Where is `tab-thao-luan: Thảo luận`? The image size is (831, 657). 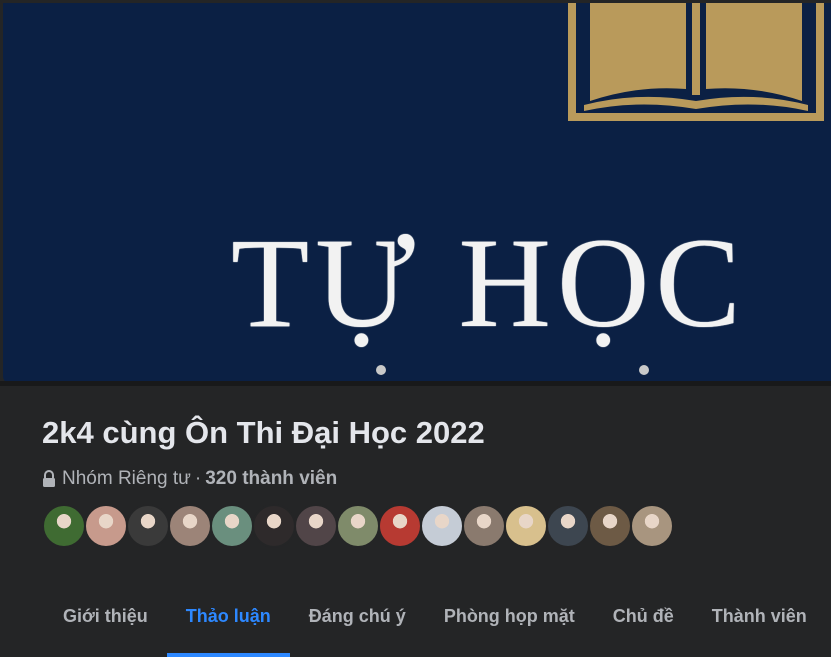 tab-thao-luan: Thảo luận is located at coordinates (228, 619).